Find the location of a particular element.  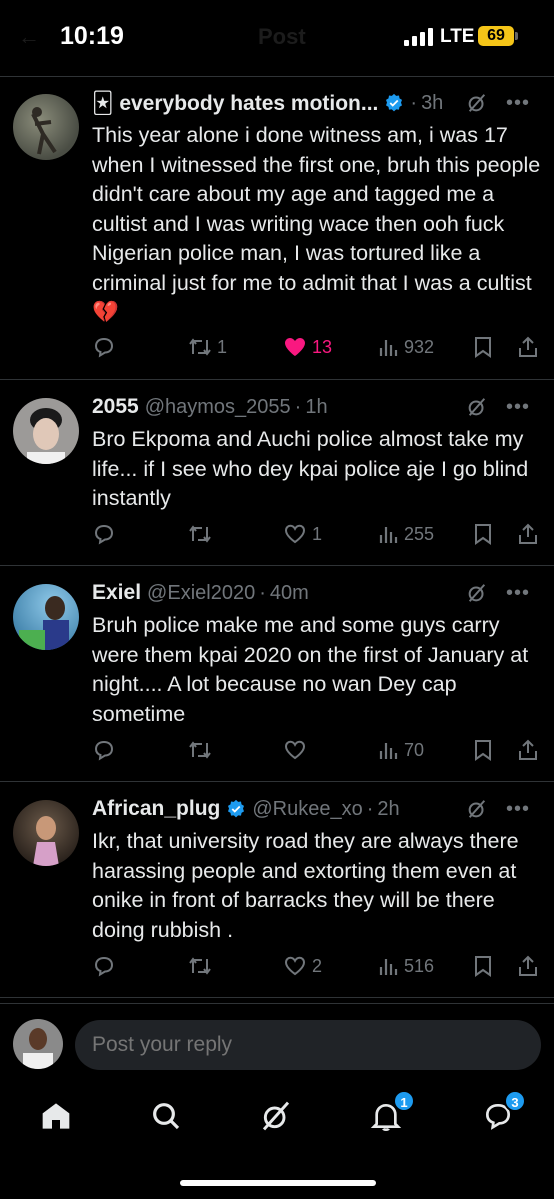

views-button: 255 is located at coordinates (406, 534).